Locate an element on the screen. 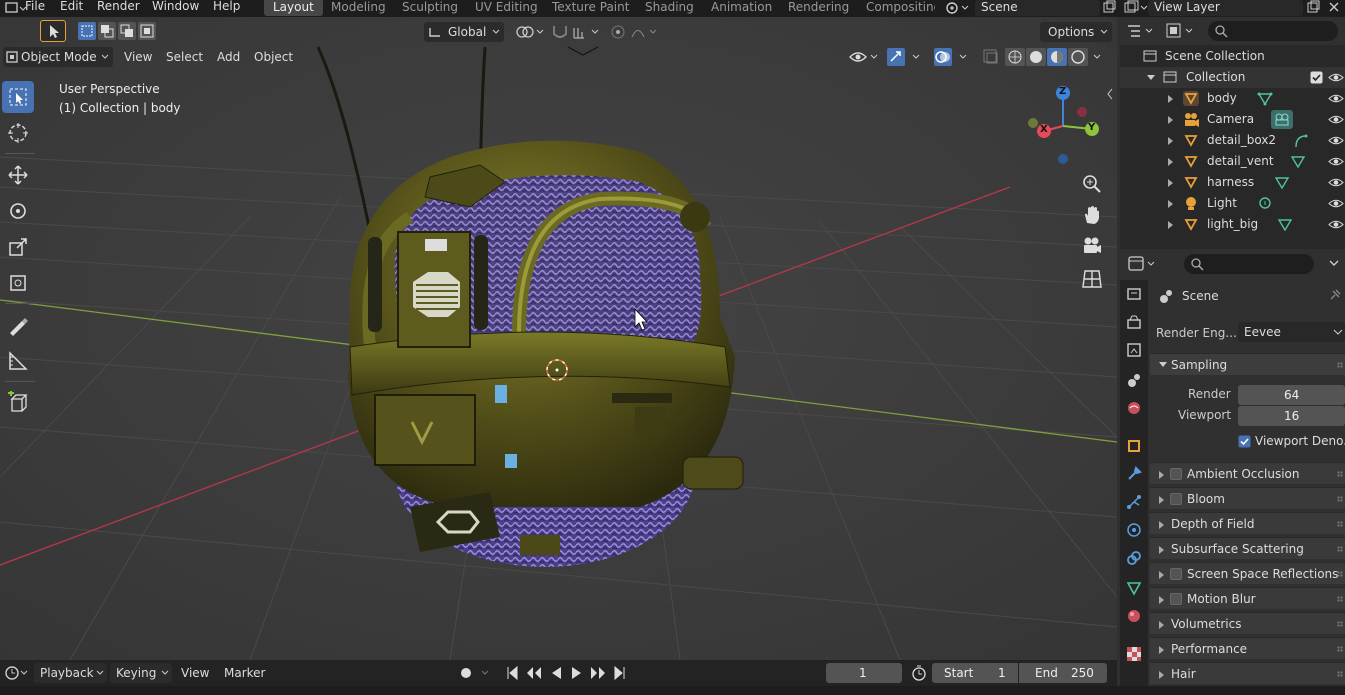 This screenshot has width=1345, height=695. select-subtract-icon is located at coordinates (127, 31).